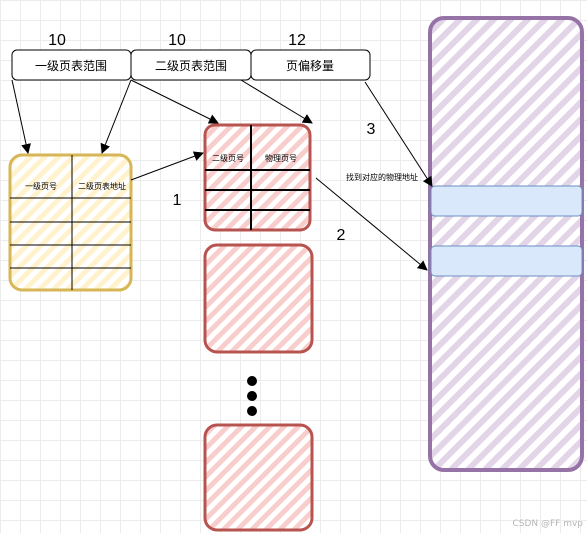 The width and height of the screenshot is (587, 533). Describe the element at coordinates (258, 477) in the screenshot. I see `level2-page-table-n` at that location.